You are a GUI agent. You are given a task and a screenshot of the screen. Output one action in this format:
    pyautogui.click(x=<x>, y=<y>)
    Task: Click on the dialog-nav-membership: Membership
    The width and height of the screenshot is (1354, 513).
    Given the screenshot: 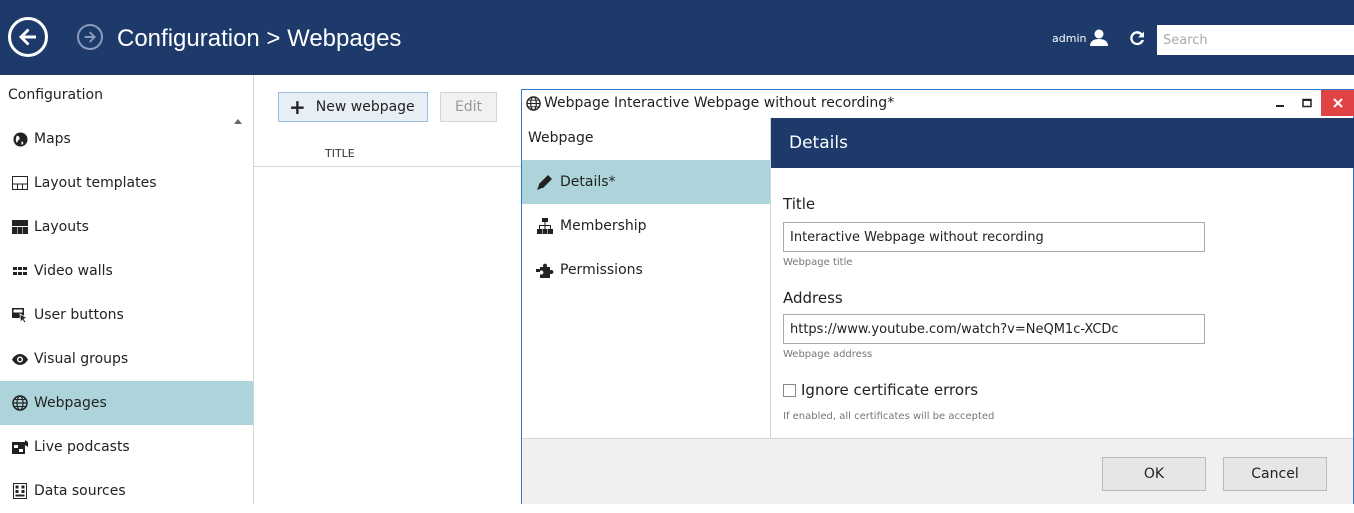 What is the action you would take?
    pyautogui.click(x=646, y=226)
    